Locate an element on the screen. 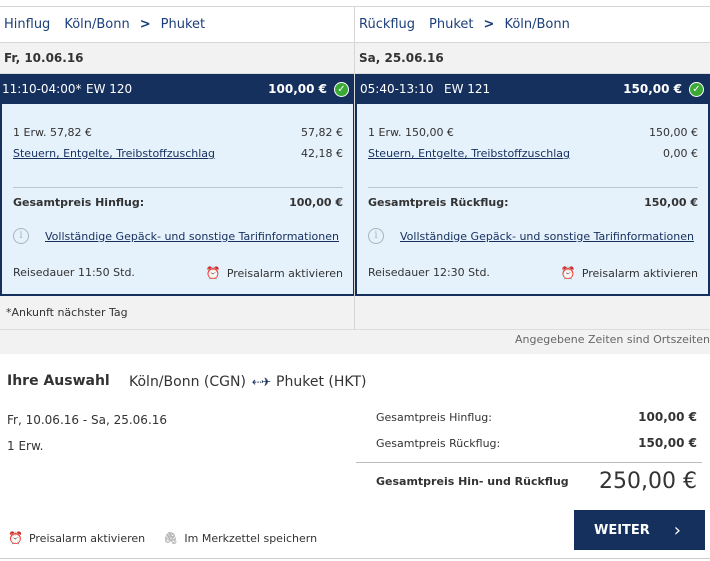  outbound-route-bar: Hinflug Köln/Bonn > Phuket is located at coordinates (177, 24).